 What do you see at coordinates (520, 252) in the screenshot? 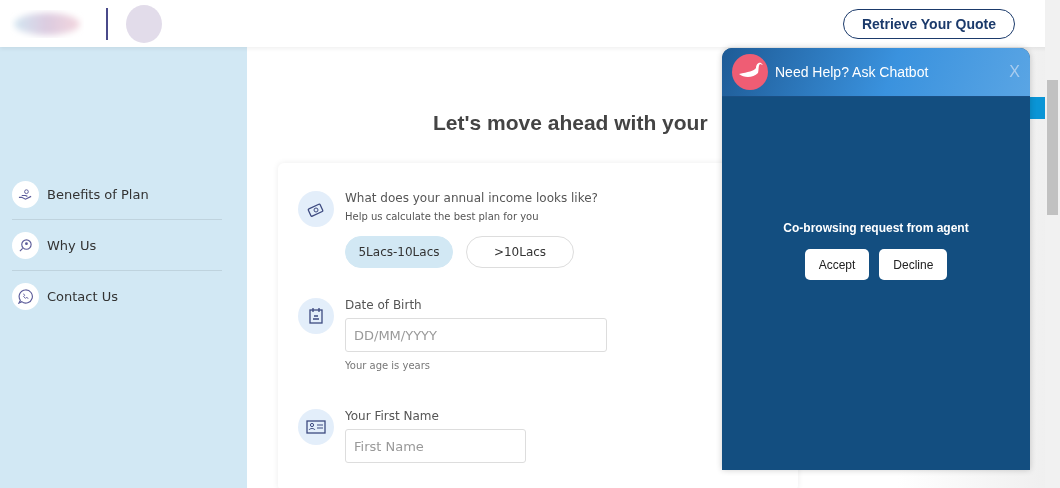
I see `income-option: >10Lacs` at bounding box center [520, 252].